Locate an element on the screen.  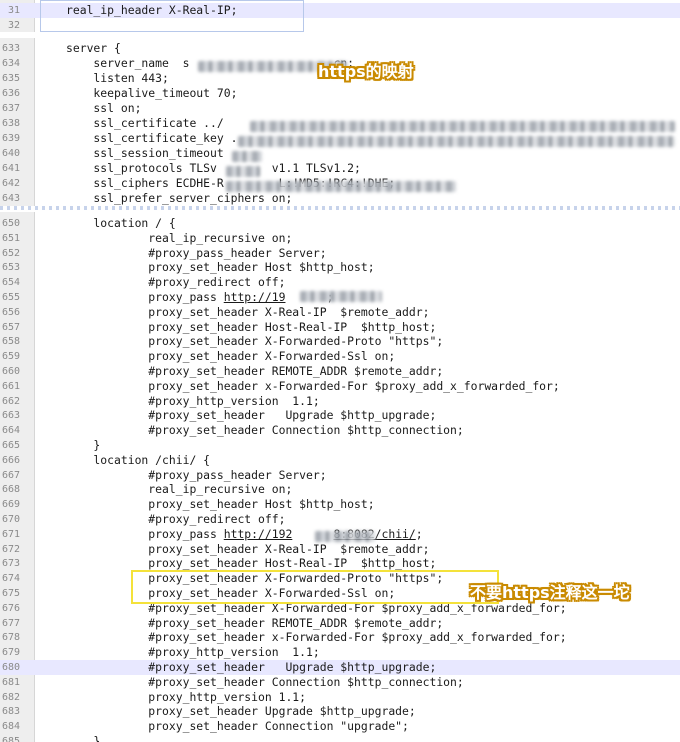
line-number: 642 is located at coordinates (10, 183).